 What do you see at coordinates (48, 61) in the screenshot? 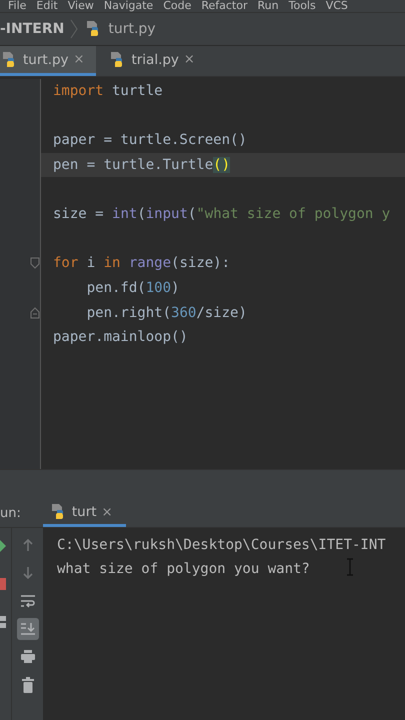
I see `file-tab: turt.py ×` at bounding box center [48, 61].